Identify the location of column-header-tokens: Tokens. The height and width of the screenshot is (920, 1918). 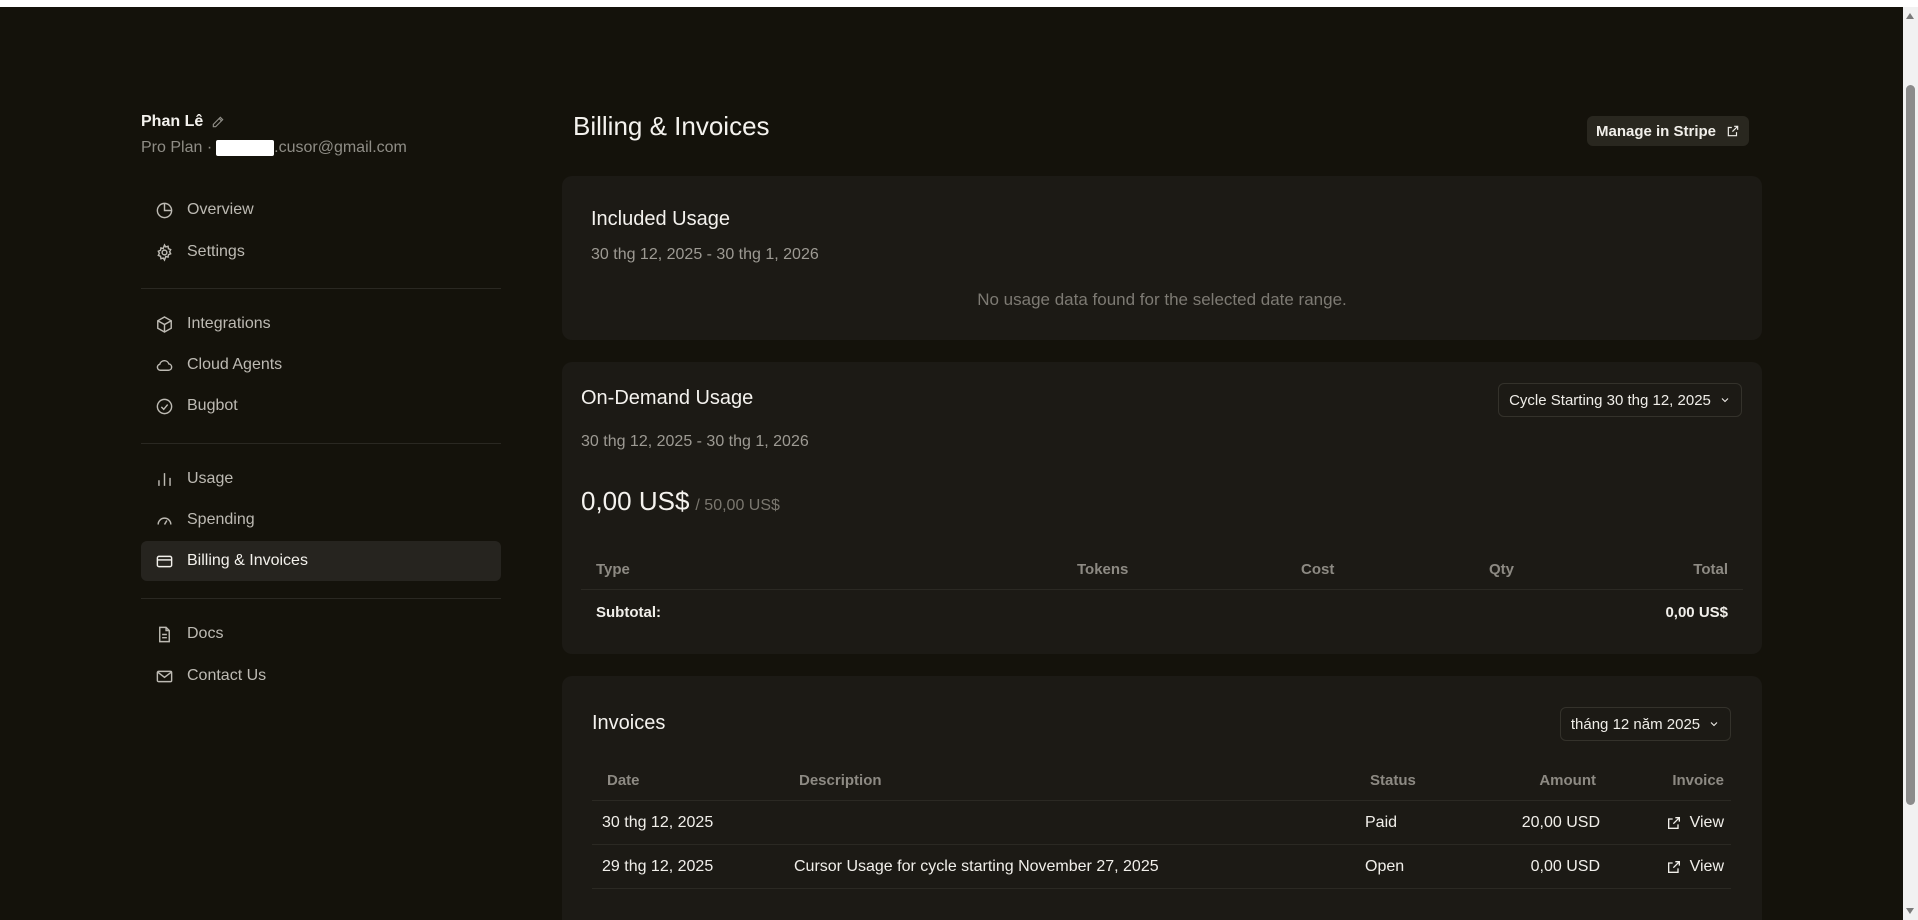
(1103, 569).